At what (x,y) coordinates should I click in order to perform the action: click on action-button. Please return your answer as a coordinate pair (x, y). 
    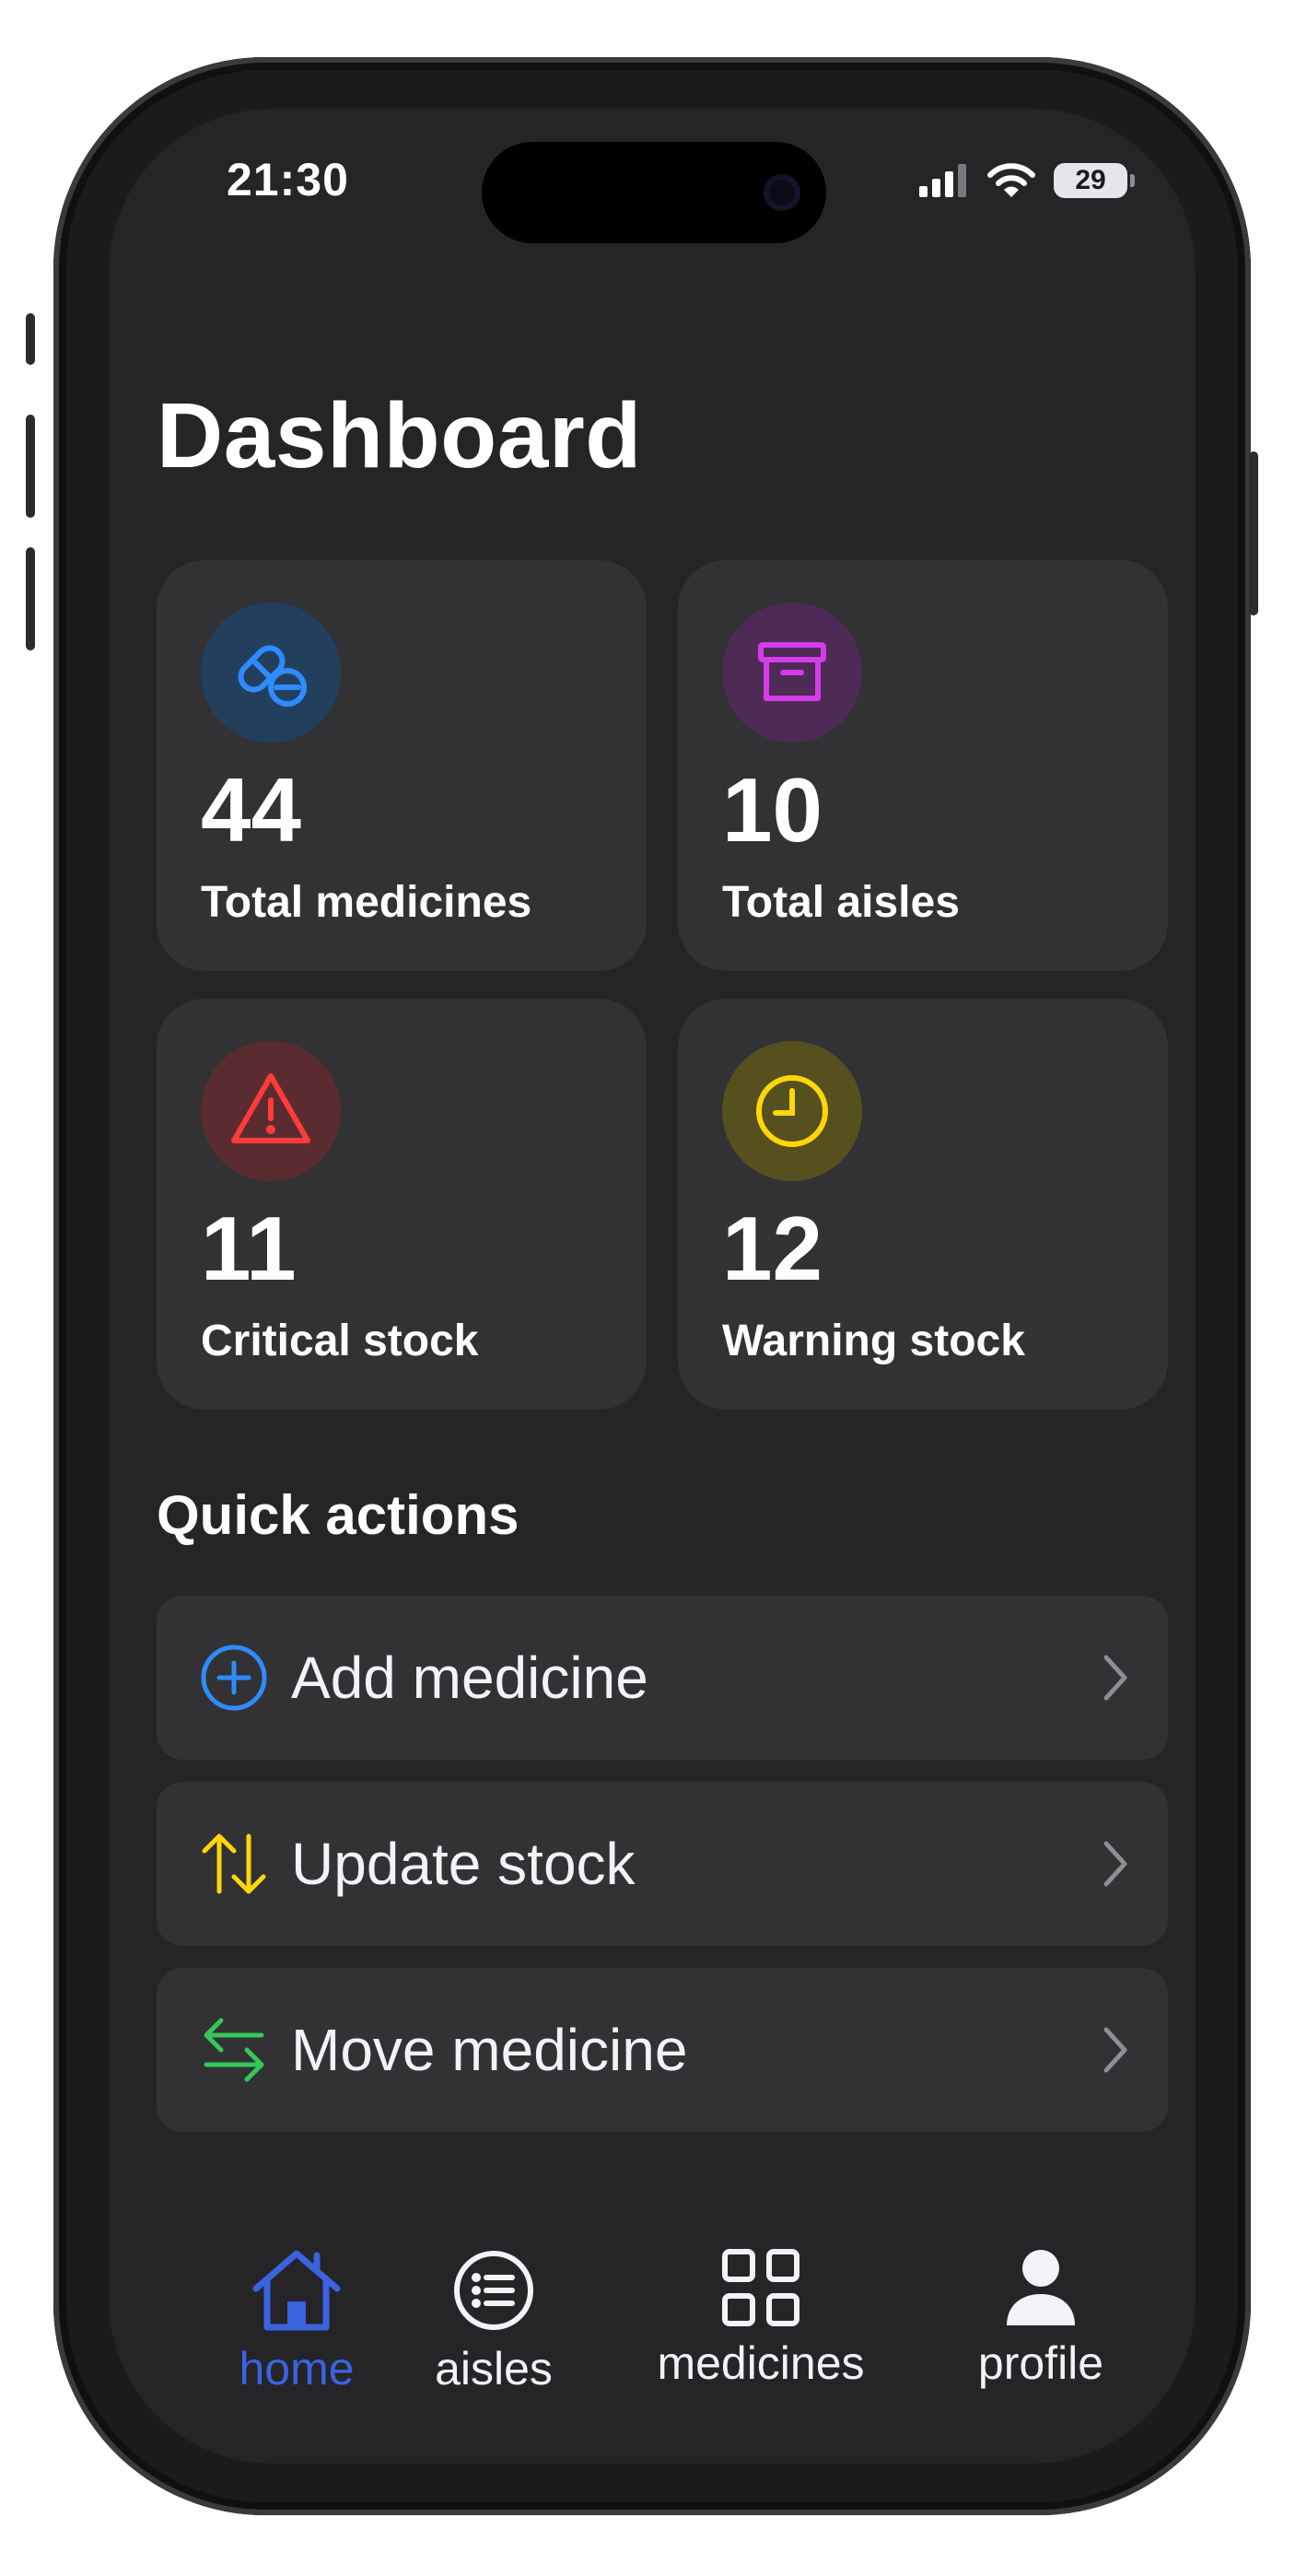
    Looking at the image, I should click on (31, 339).